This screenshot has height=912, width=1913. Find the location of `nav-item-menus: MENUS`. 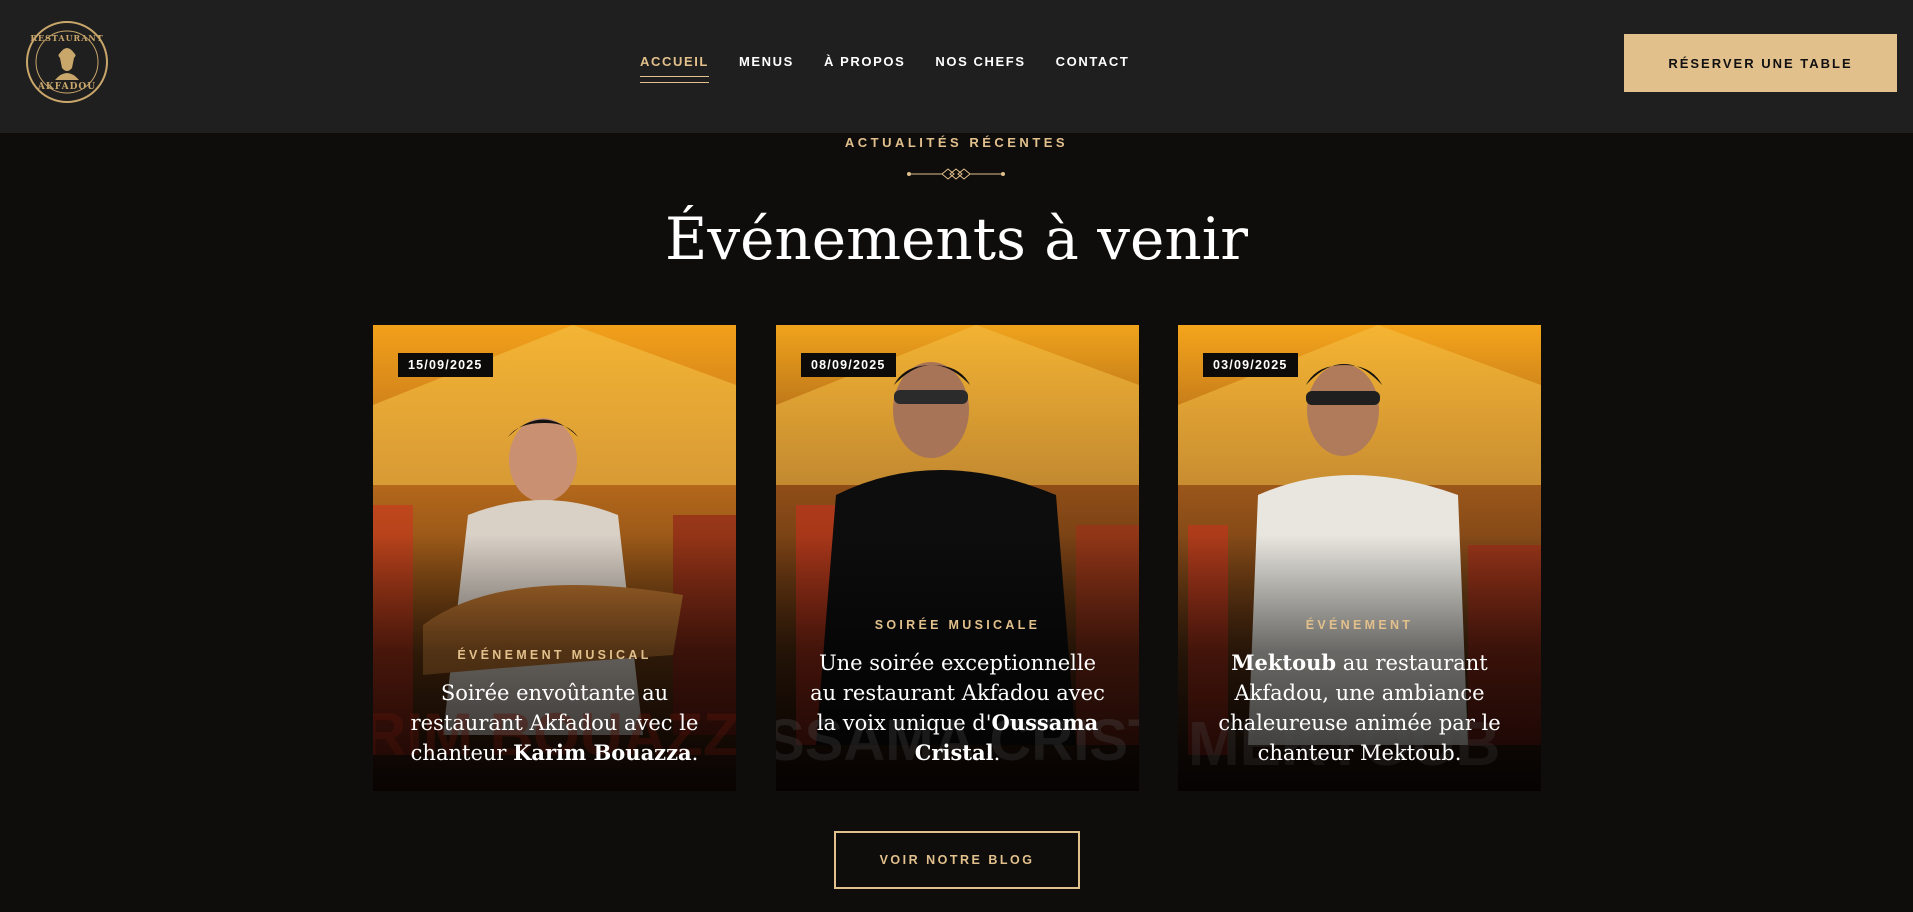

nav-item-menus: MENUS is located at coordinates (766, 61).